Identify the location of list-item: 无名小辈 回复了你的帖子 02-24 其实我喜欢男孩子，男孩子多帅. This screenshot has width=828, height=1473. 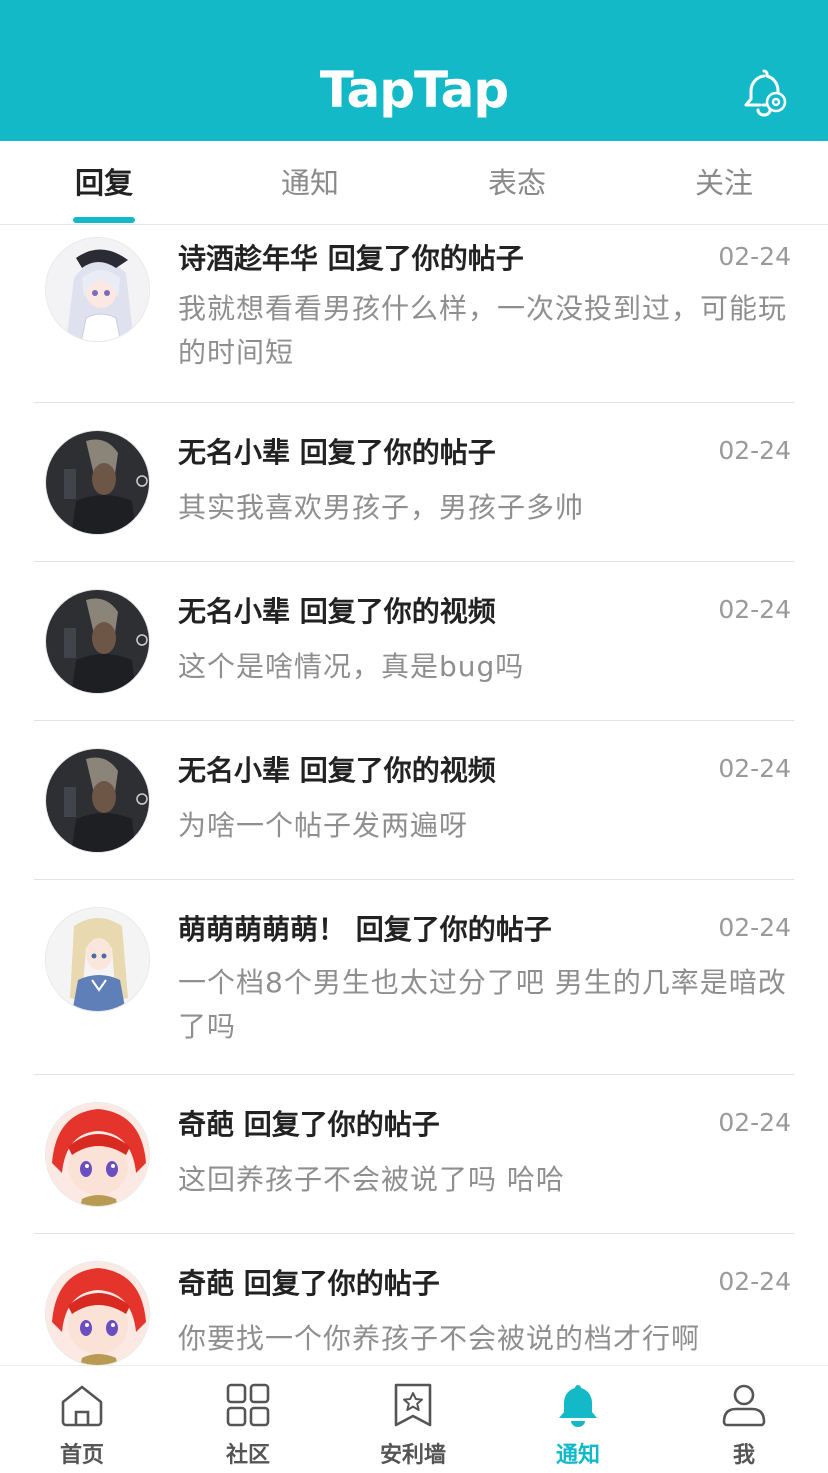
(414, 482).